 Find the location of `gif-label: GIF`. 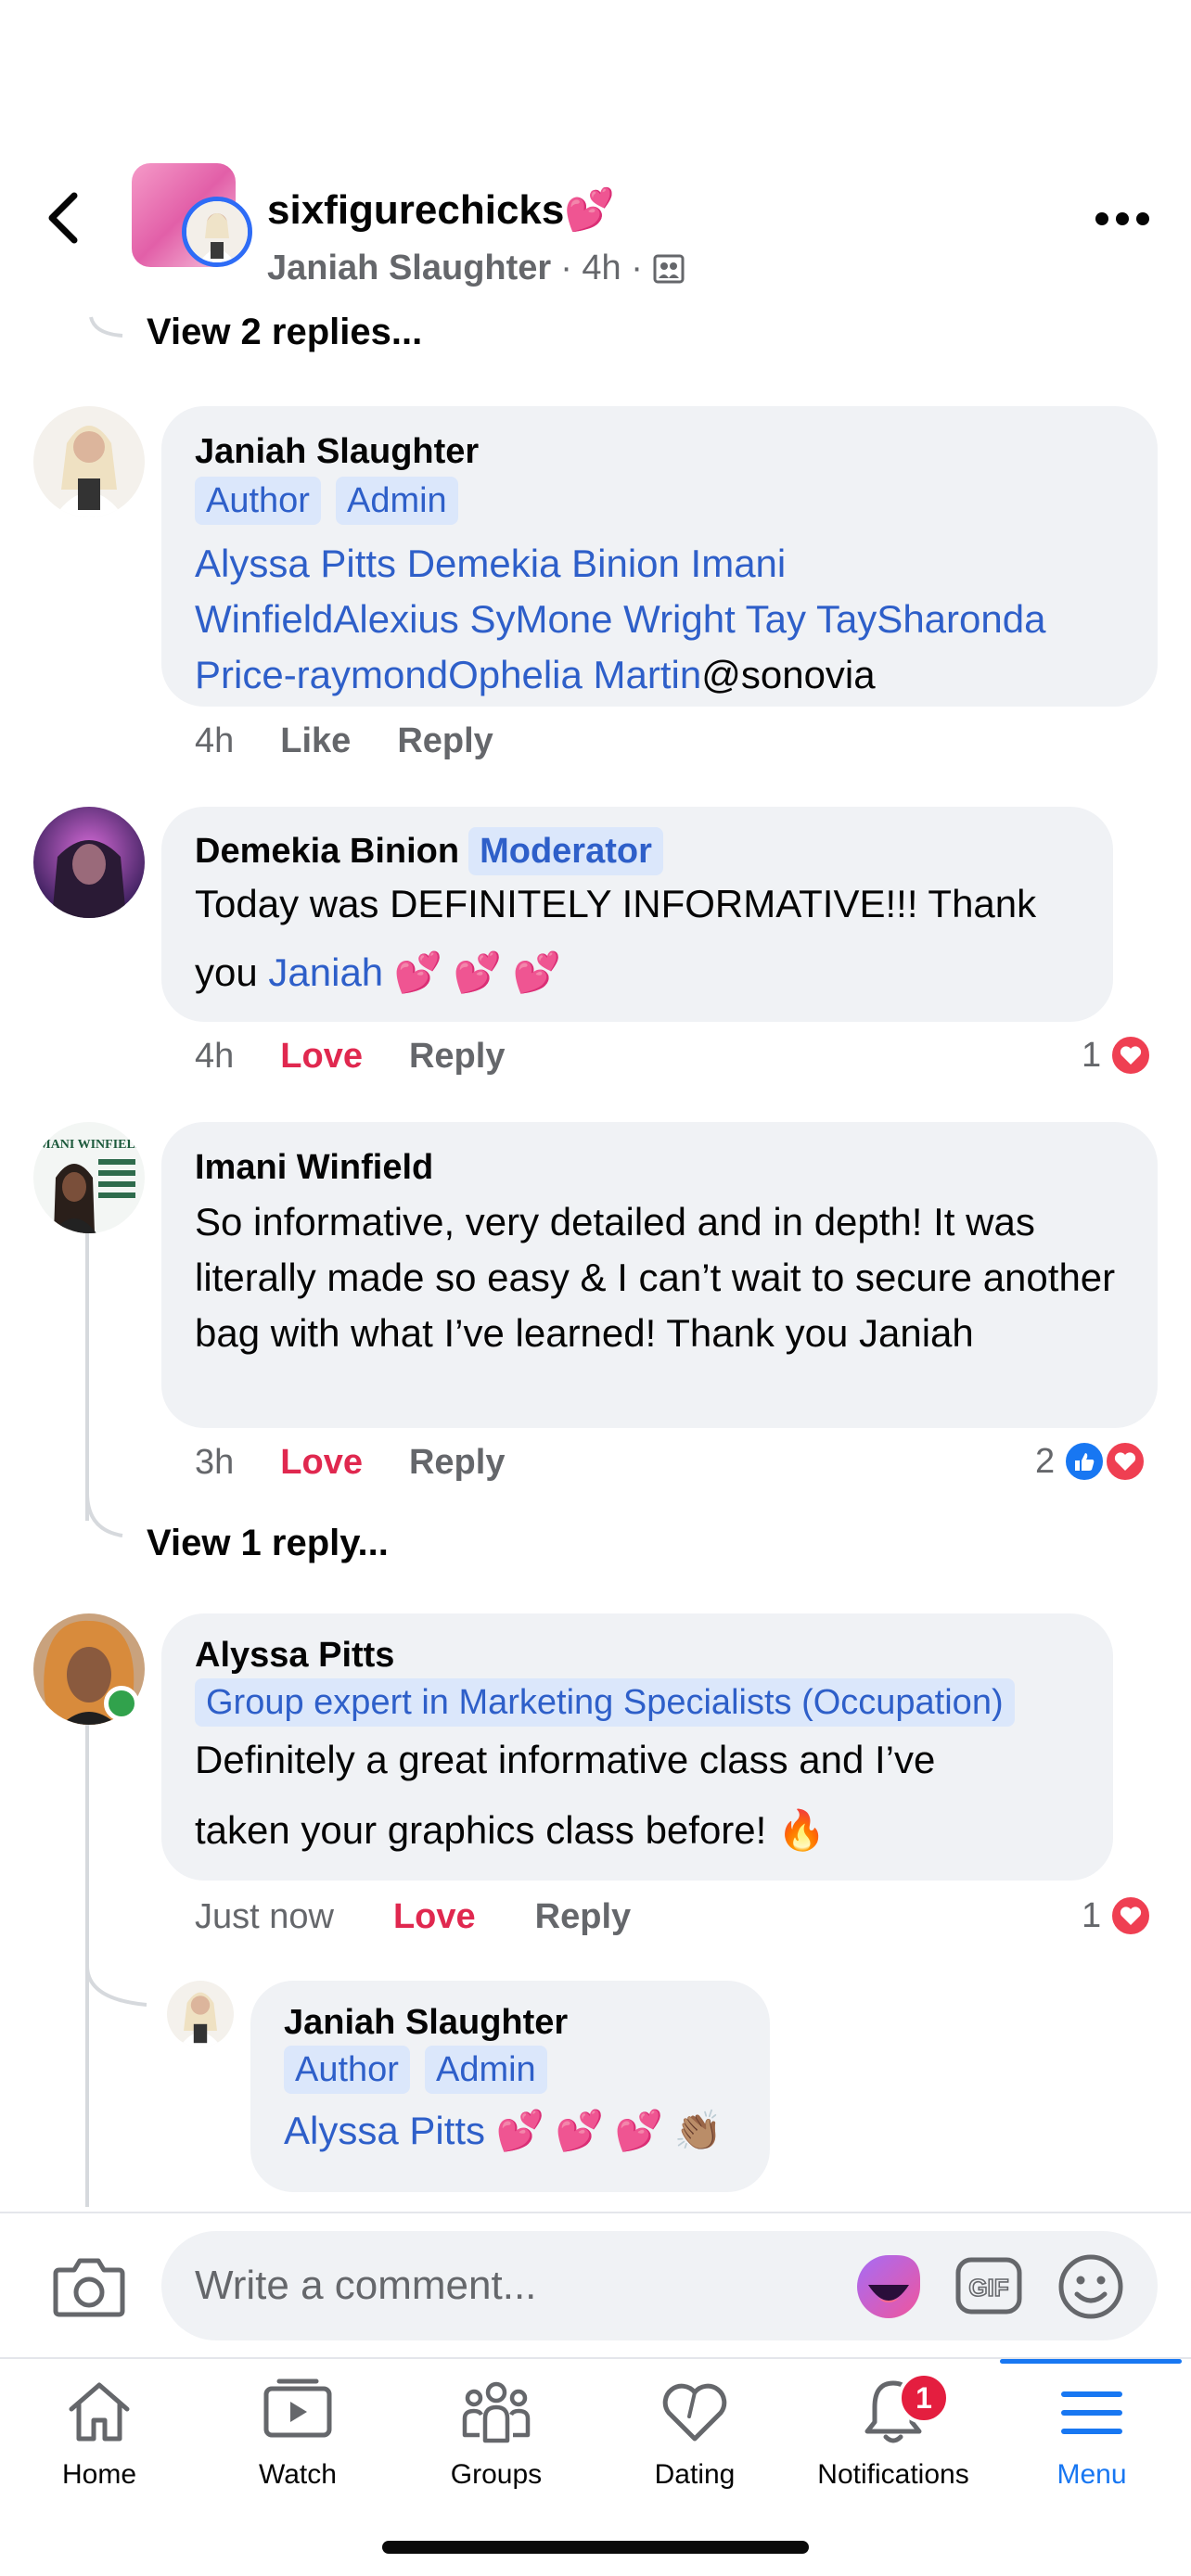

gif-label: GIF is located at coordinates (988, 2288).